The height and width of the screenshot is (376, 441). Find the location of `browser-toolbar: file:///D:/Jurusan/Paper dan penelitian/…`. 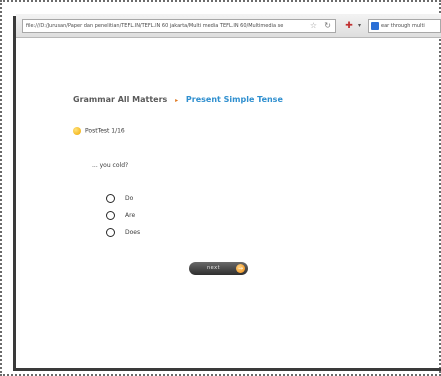

browser-toolbar: file:///D:/Jurusan/Paper dan penelitian/… is located at coordinates (228, 26).